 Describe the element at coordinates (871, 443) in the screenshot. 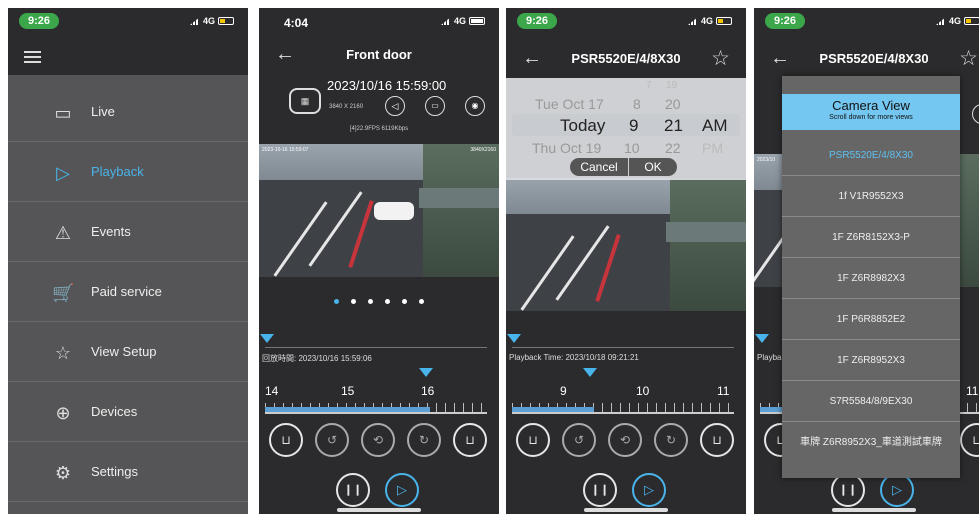

I see `camera-view-item: 車牌 Z6R8952X3_車道測試車牌` at that location.